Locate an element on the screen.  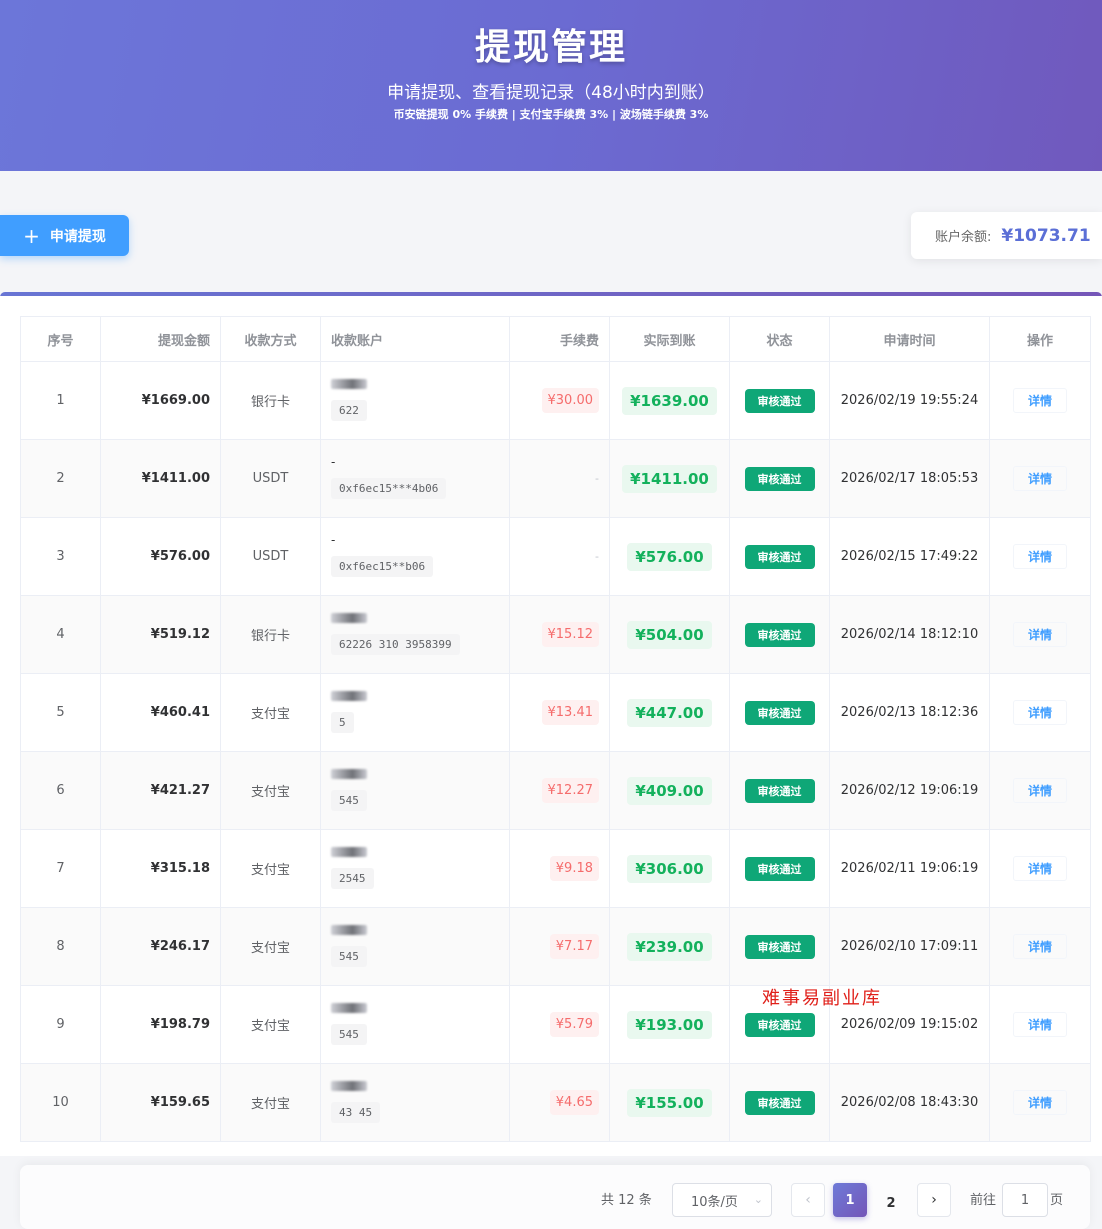
account-number: 5 is located at coordinates (342, 722).